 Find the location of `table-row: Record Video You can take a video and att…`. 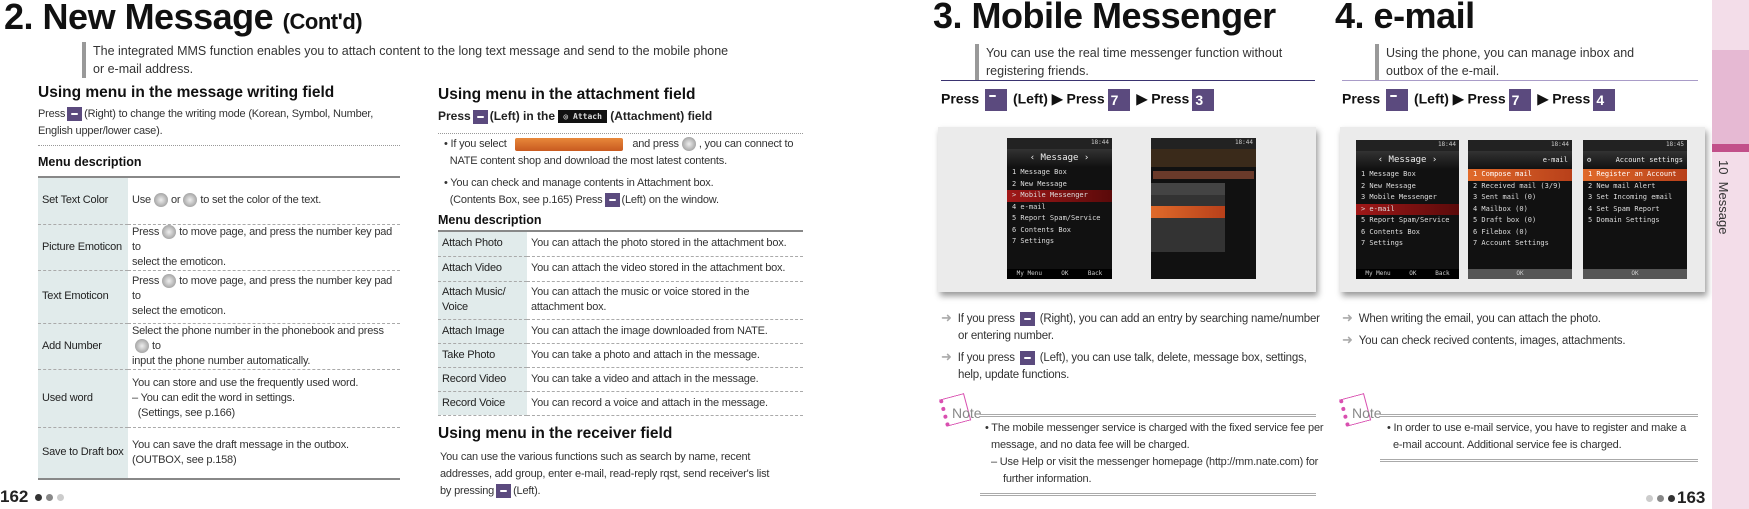

table-row: Record Video You can take a video and att… is located at coordinates (620, 379).